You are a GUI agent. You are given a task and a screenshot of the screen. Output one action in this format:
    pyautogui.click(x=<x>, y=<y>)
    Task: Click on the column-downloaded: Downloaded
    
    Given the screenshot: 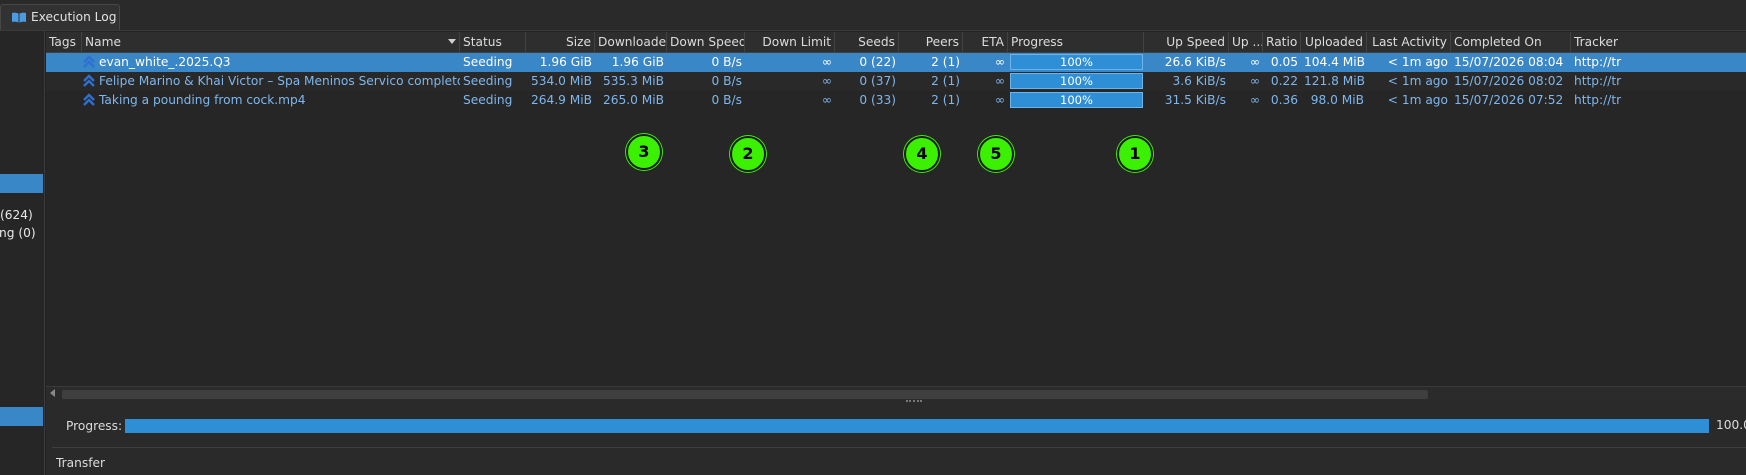 What is the action you would take?
    pyautogui.click(x=631, y=42)
    